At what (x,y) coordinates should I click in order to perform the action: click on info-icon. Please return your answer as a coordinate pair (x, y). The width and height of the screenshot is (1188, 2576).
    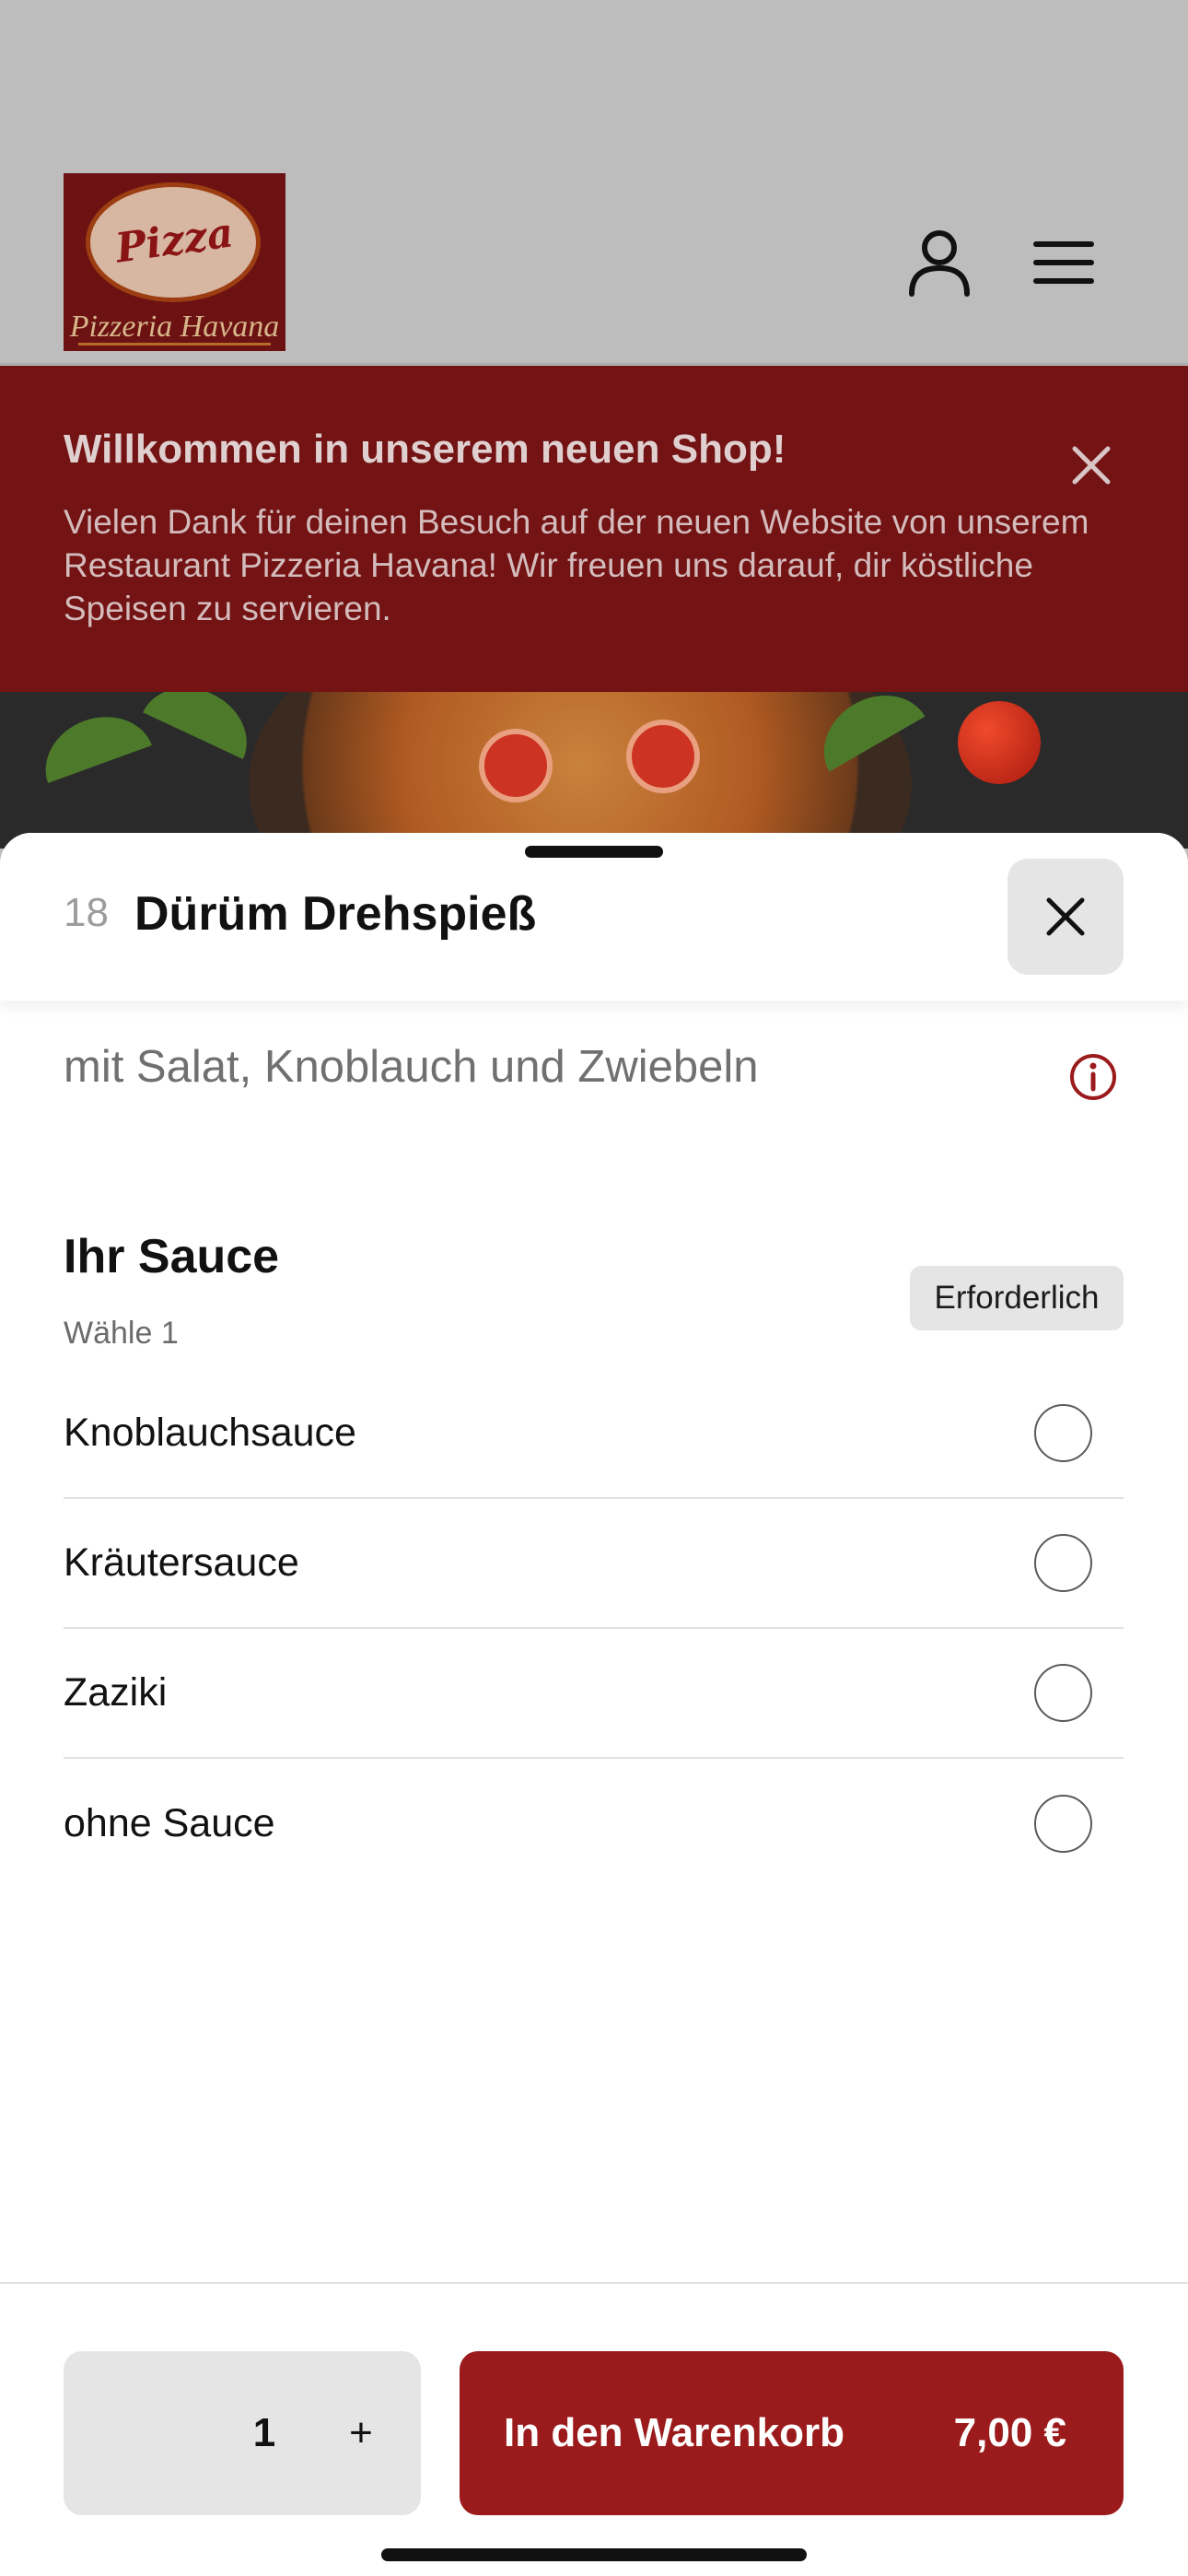
    Looking at the image, I should click on (1093, 1077).